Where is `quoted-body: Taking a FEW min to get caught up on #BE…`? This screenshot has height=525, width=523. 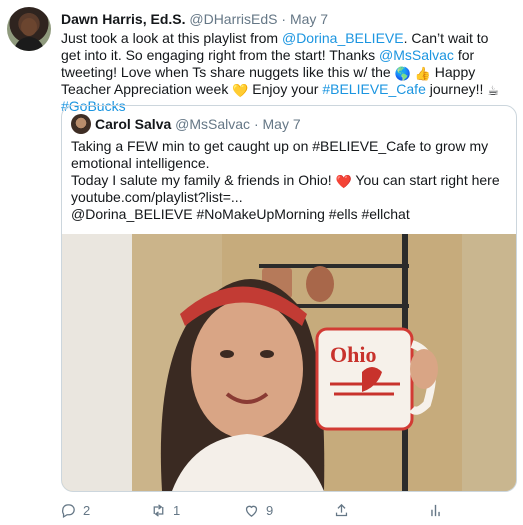 quoted-body: Taking a FEW min to get caught up on #BE… is located at coordinates (288, 180).